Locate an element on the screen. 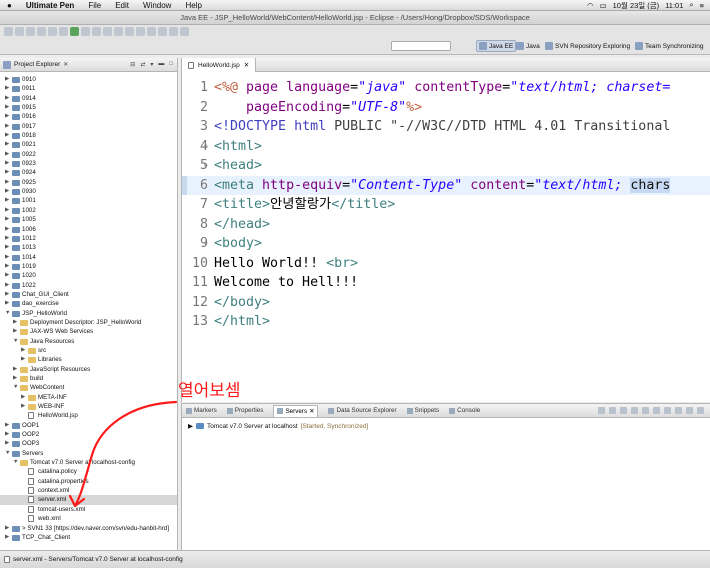  new-icon is located at coordinates (8, 31).